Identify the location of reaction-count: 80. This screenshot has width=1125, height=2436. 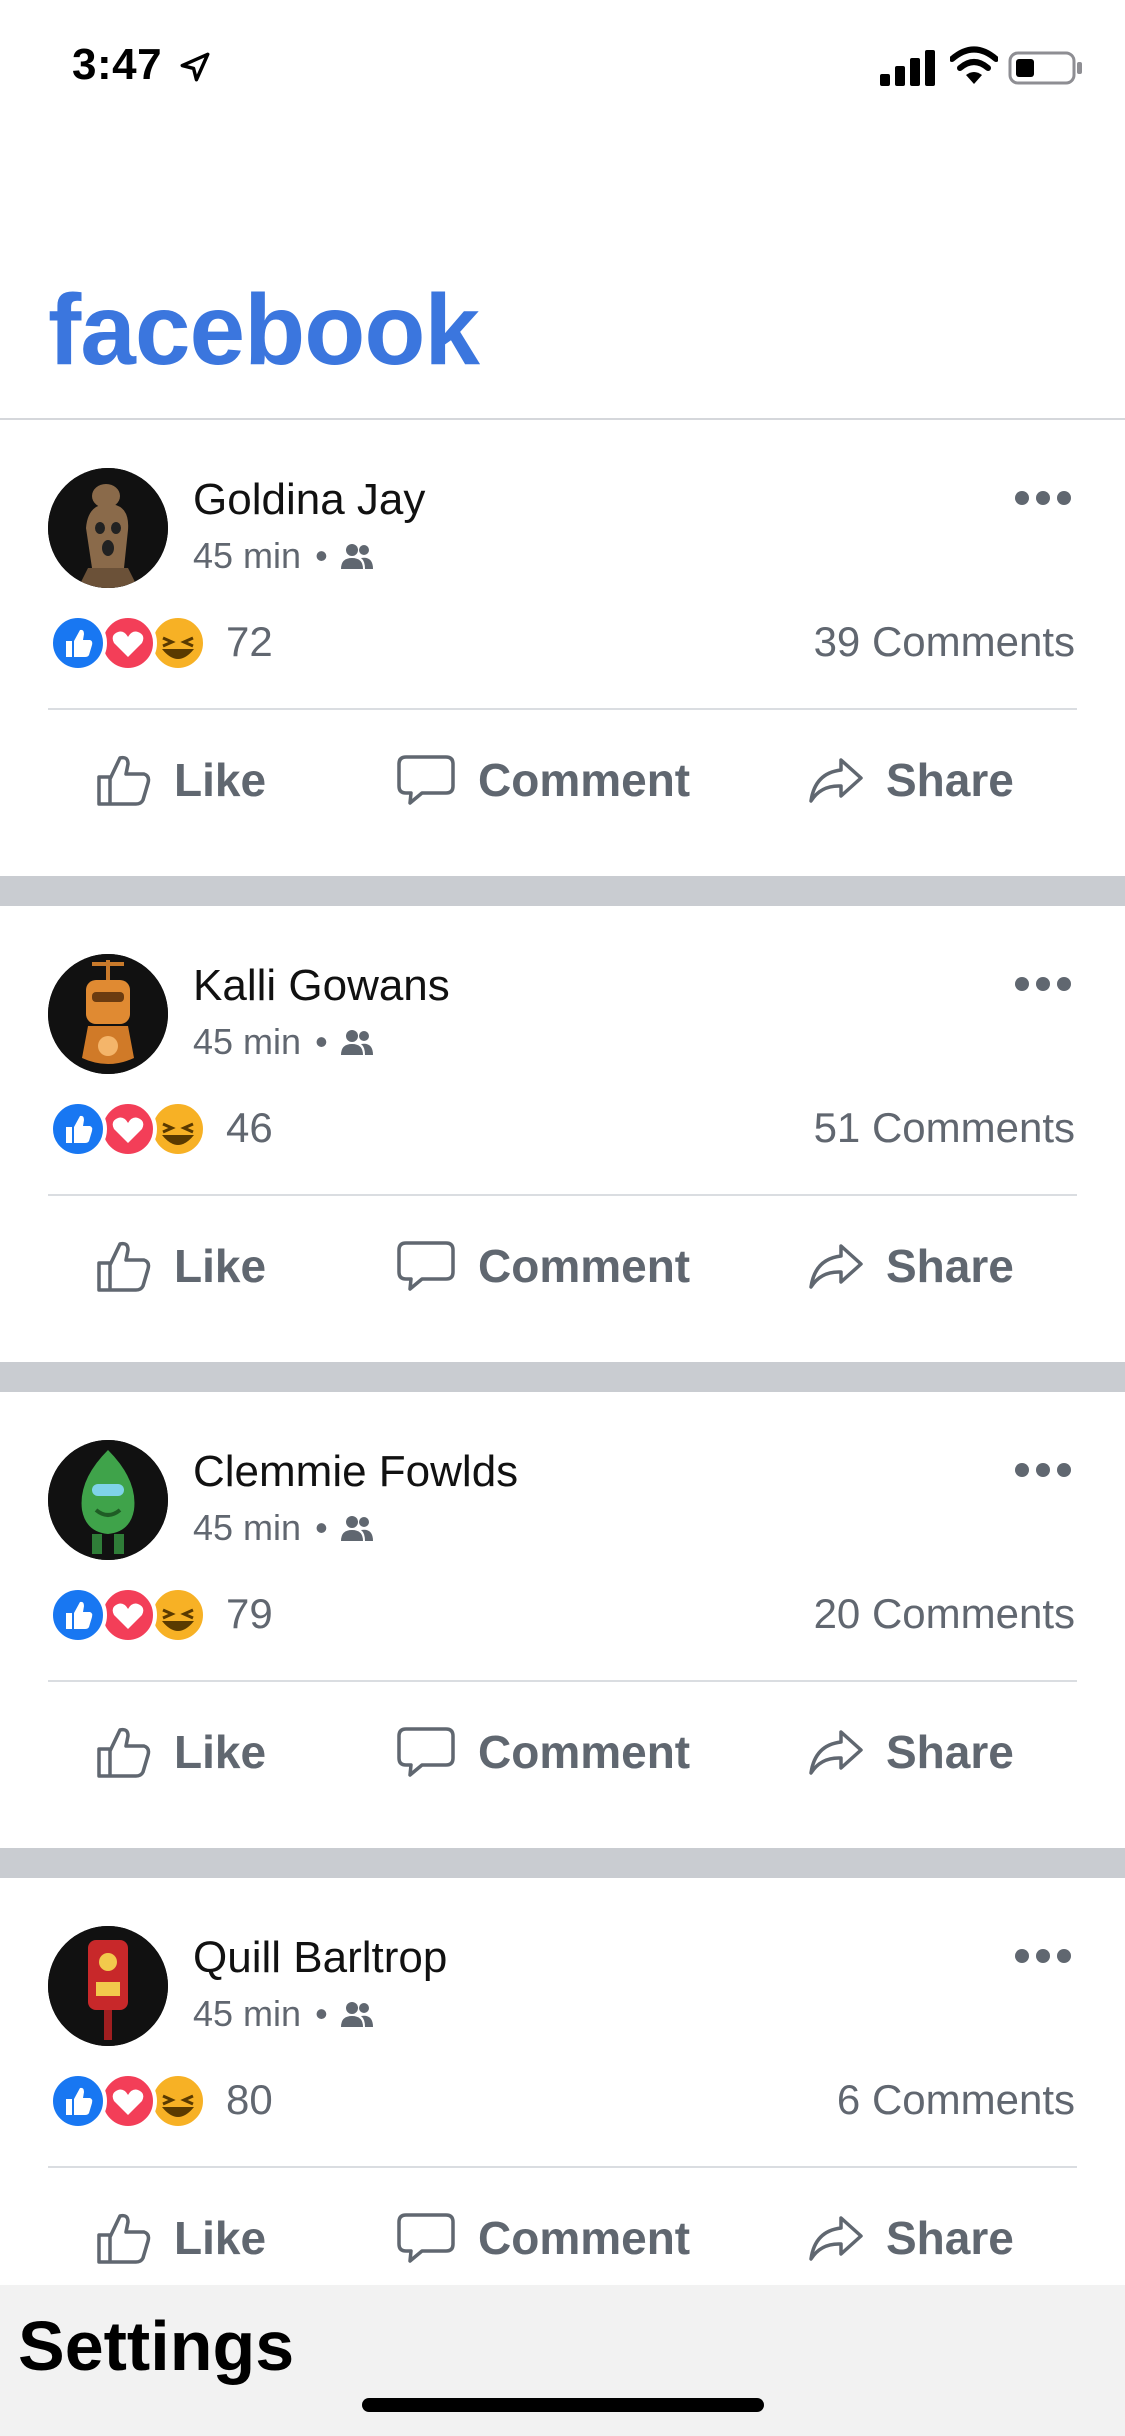
(249, 2100).